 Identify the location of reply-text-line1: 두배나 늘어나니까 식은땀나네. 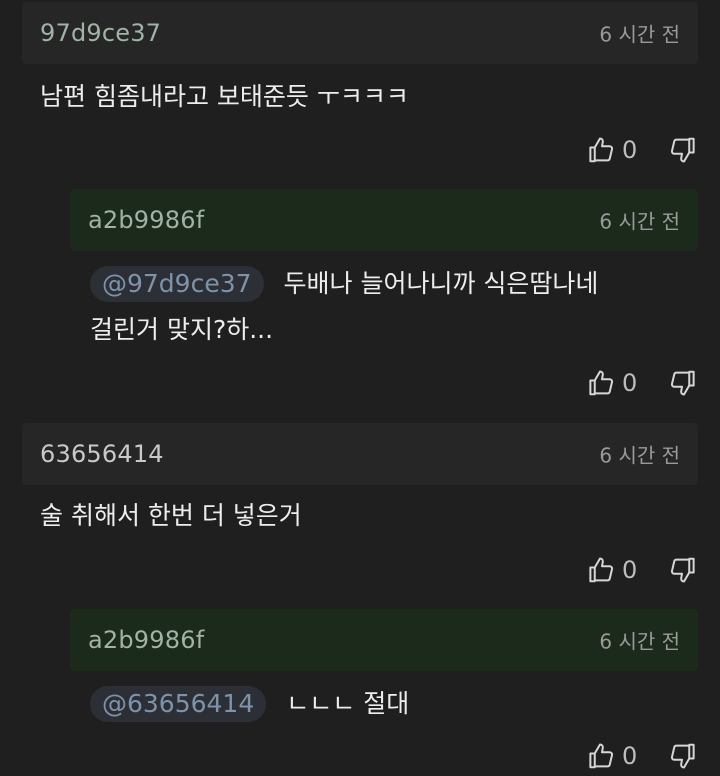
(441, 283).